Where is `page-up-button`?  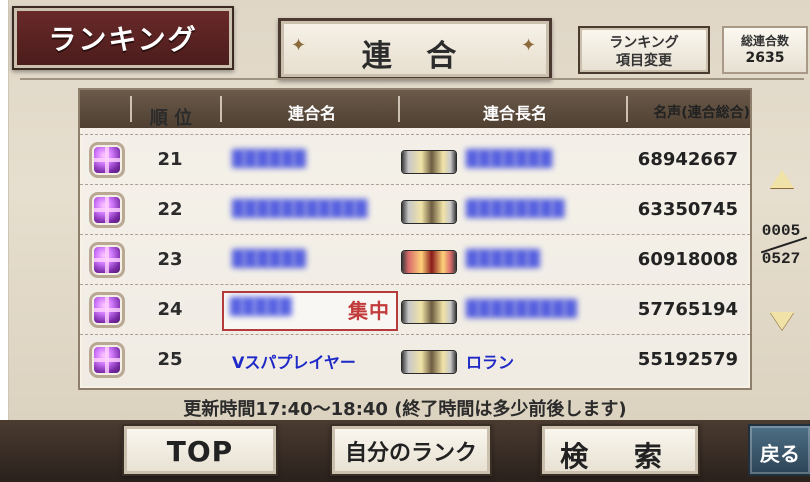 page-up-button is located at coordinates (781, 181).